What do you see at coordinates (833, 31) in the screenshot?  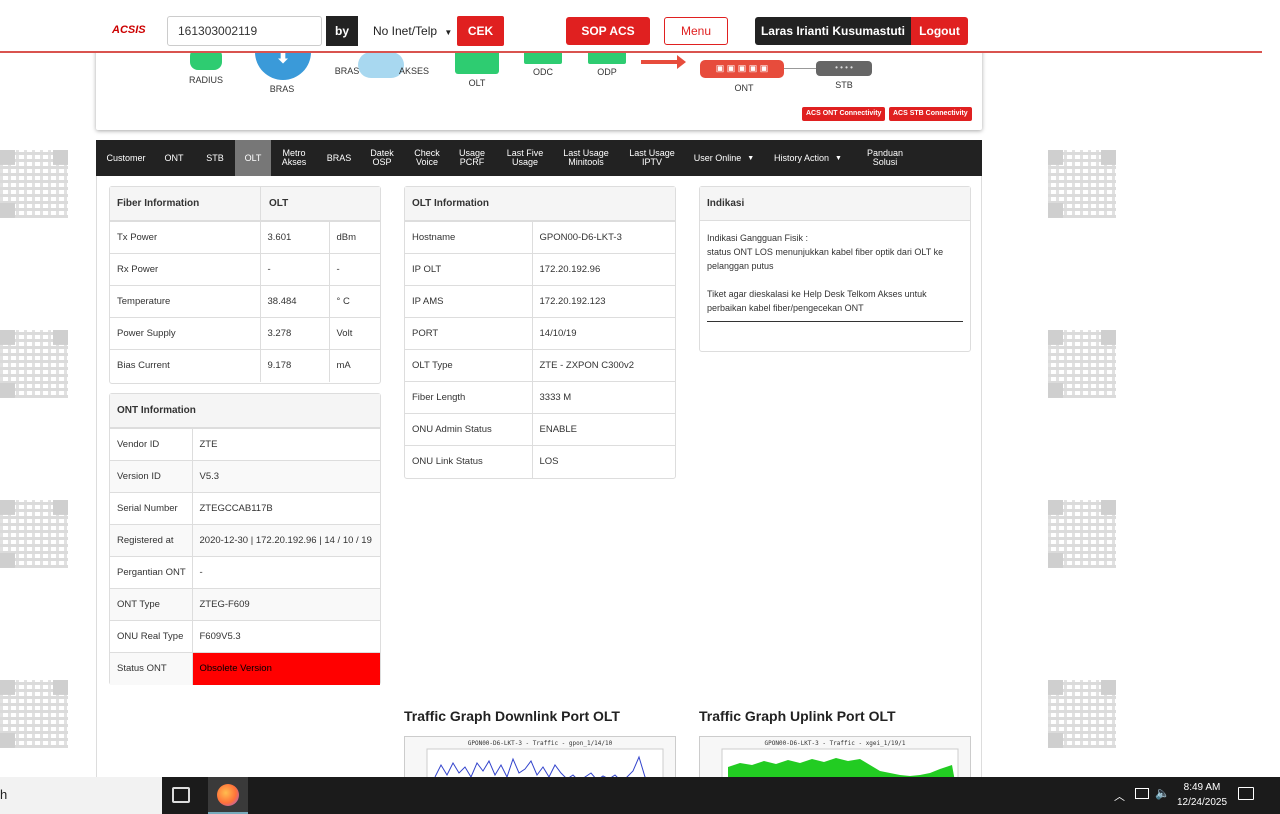 I see `user-name-label: Laras Irianti Kusumastuti` at bounding box center [833, 31].